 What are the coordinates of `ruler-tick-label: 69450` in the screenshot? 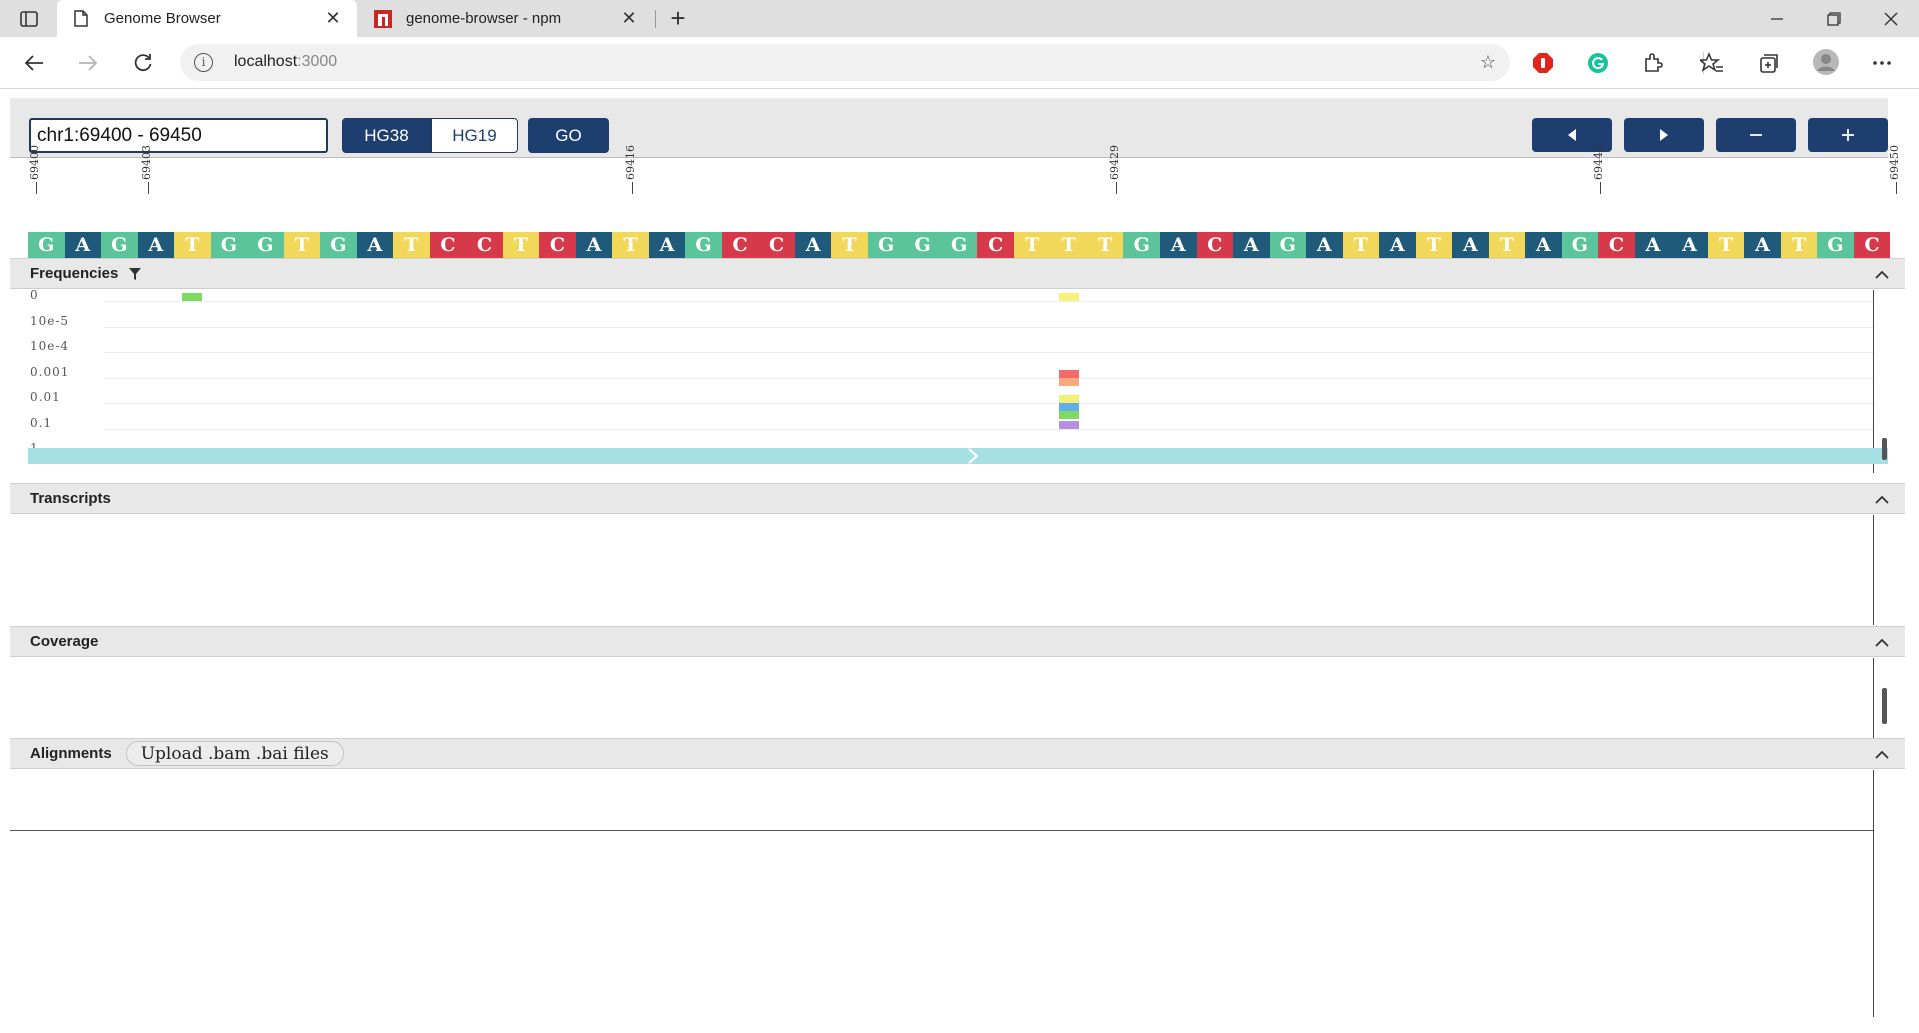 It's located at (1894, 162).